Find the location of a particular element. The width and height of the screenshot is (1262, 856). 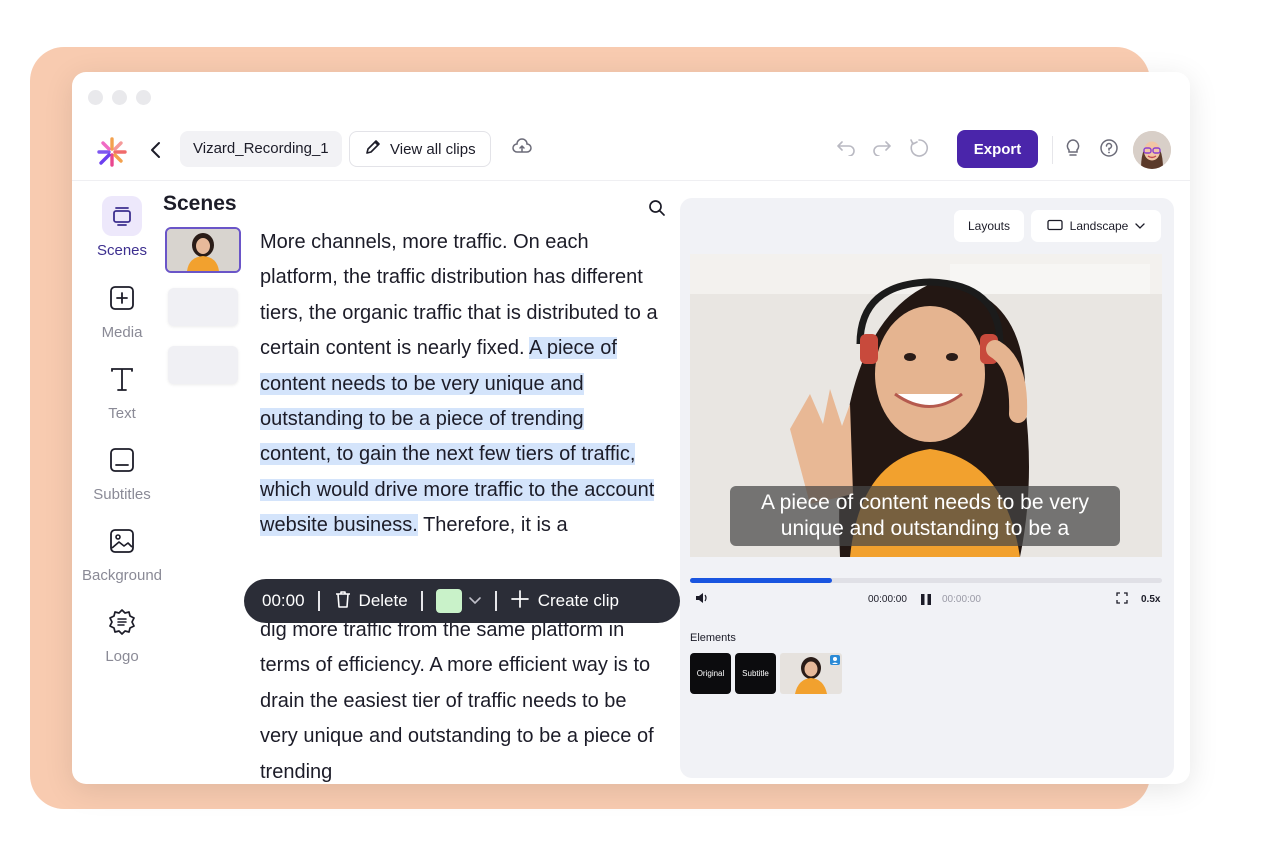

end-time: 00:00:00 is located at coordinates (961, 599).